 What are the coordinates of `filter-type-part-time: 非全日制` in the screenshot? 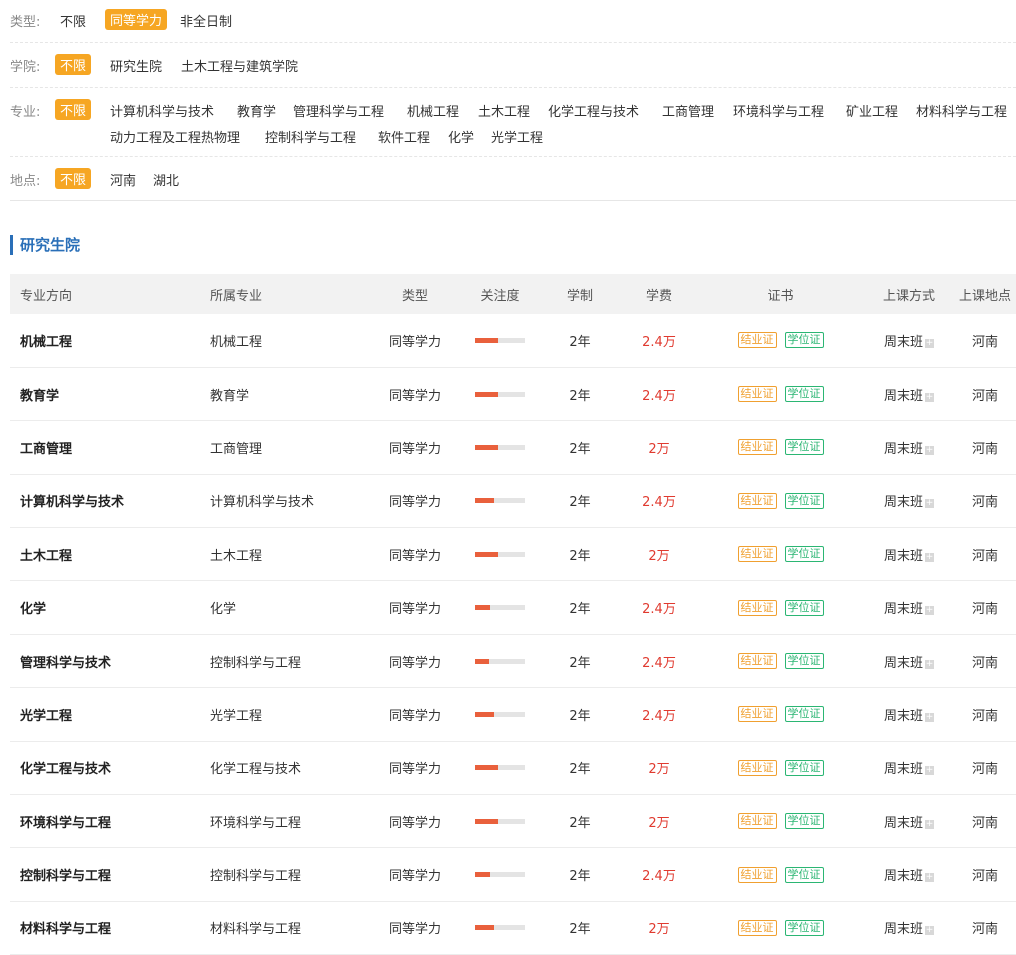 It's located at (206, 20).